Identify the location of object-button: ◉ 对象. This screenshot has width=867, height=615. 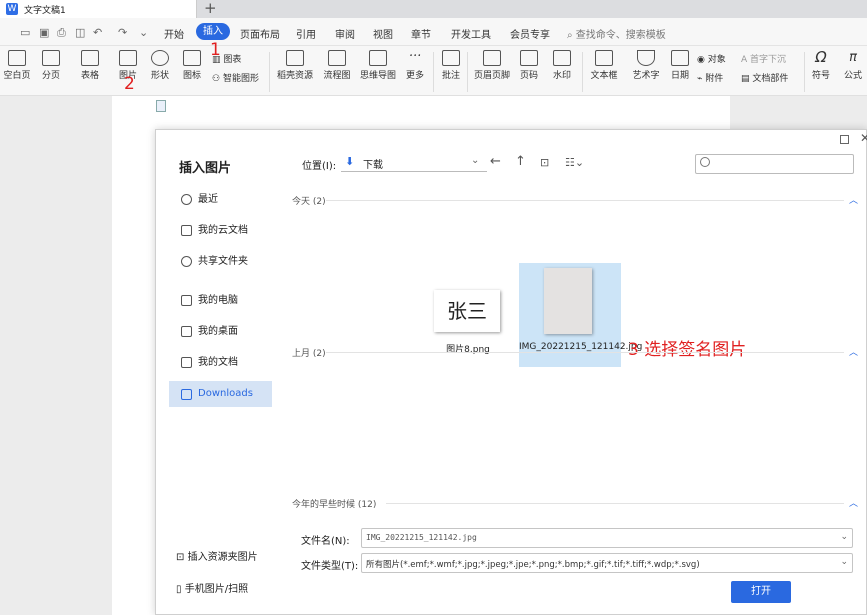
(711, 58).